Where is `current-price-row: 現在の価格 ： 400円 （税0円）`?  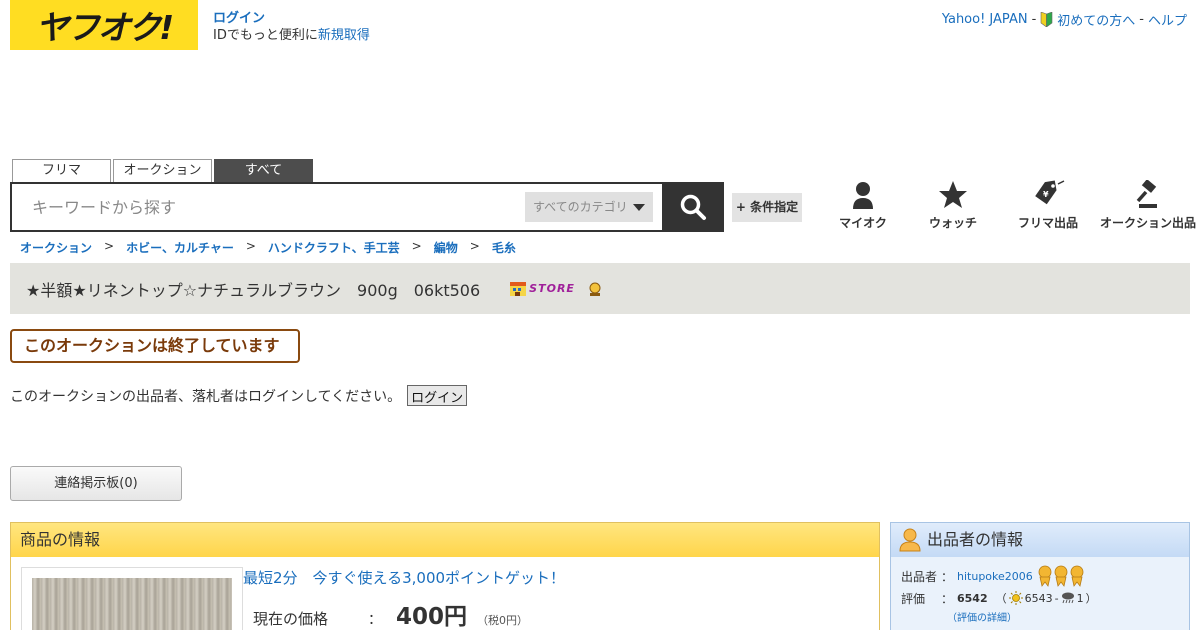 current-price-row: 現在の価格 ： 400円 （税0円） is located at coordinates (390, 613).